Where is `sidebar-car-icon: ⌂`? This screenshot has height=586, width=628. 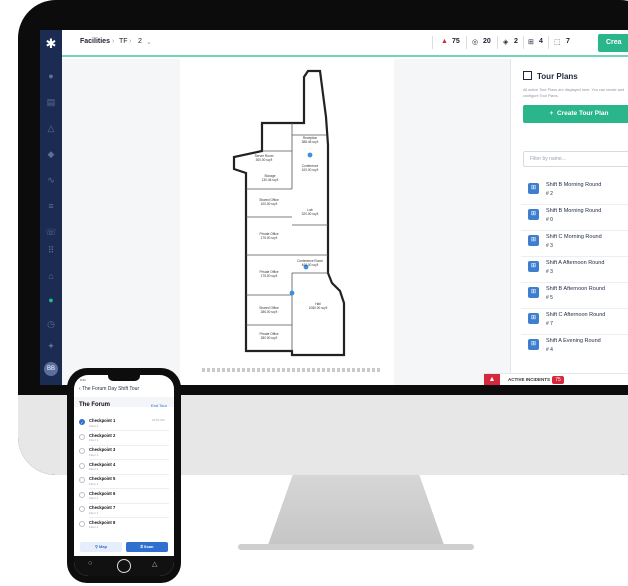
sidebar-car-icon: ⌂ is located at coordinates (51, 276).